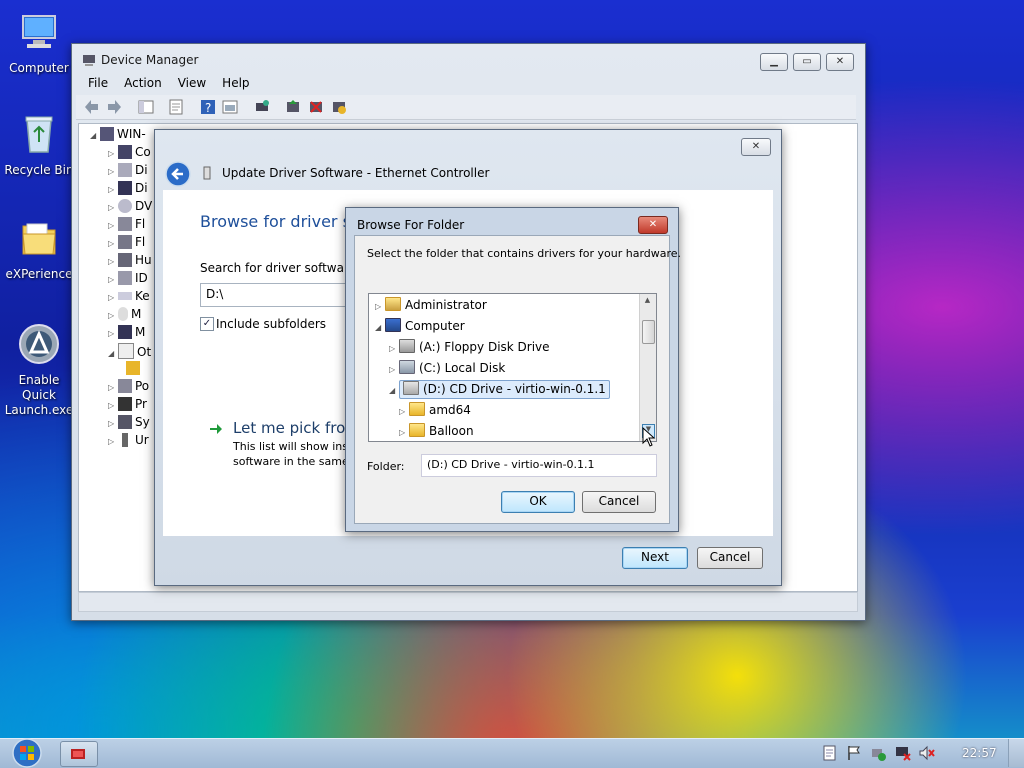 The width and height of the screenshot is (1024, 768). What do you see at coordinates (125, 422) in the screenshot?
I see `system-device-icon` at bounding box center [125, 422].